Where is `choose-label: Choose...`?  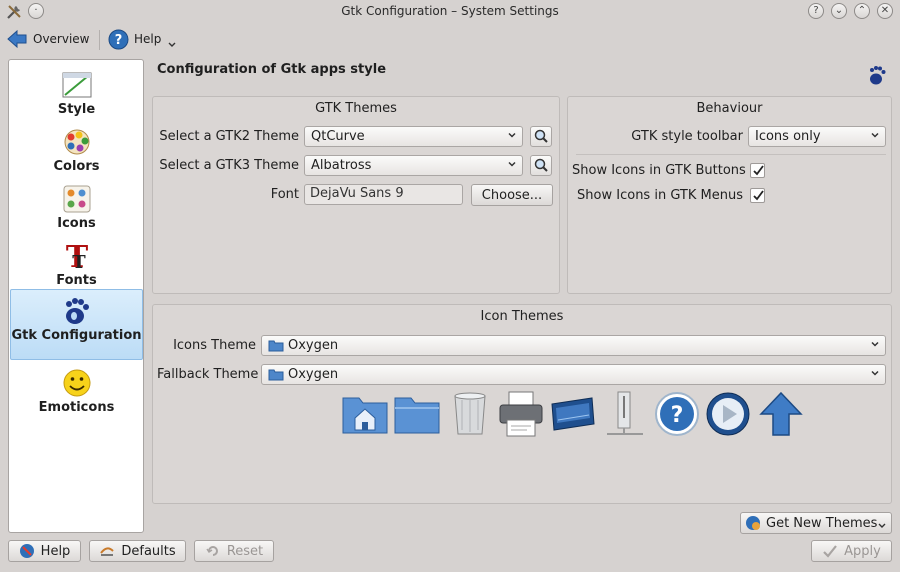
choose-label: Choose... is located at coordinates (512, 195).